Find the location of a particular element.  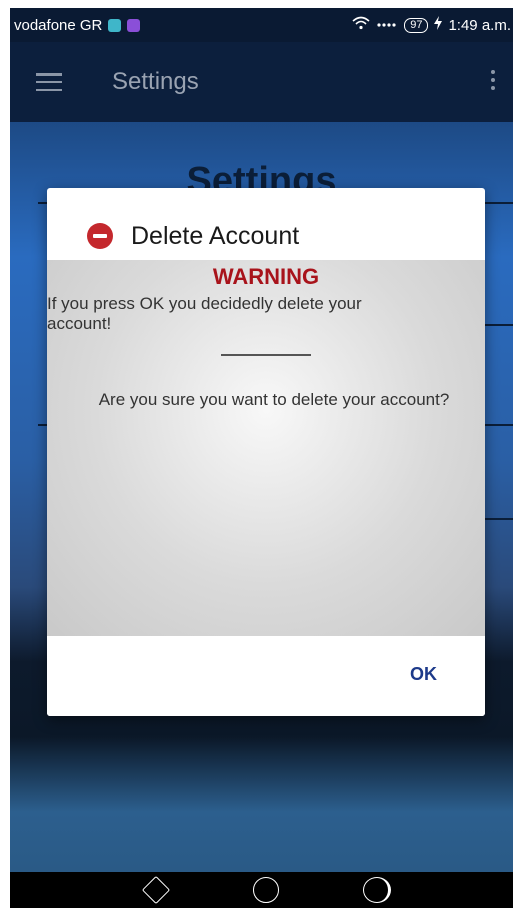

battery-indicator: 97 is located at coordinates (416, 25).